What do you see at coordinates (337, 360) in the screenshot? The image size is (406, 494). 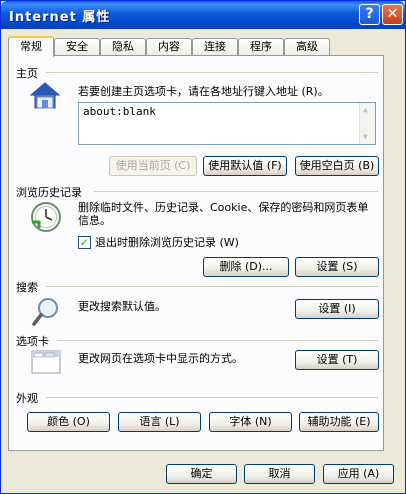 I see `tabs-settings-button: 设置 (T)` at bounding box center [337, 360].